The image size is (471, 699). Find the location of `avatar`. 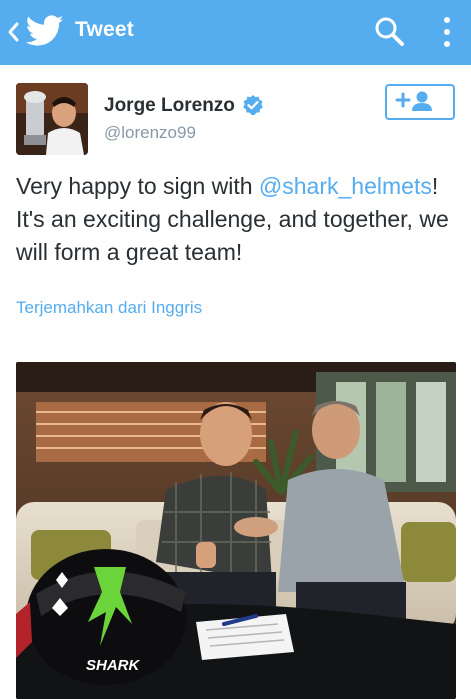

avatar is located at coordinates (52, 119).